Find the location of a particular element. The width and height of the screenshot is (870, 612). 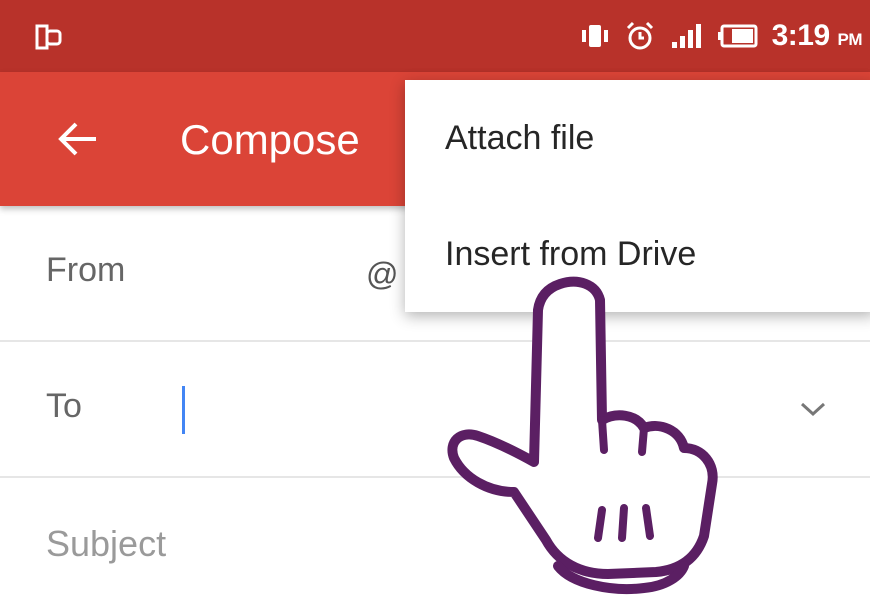

vibrate-icon is located at coordinates (594, 36).